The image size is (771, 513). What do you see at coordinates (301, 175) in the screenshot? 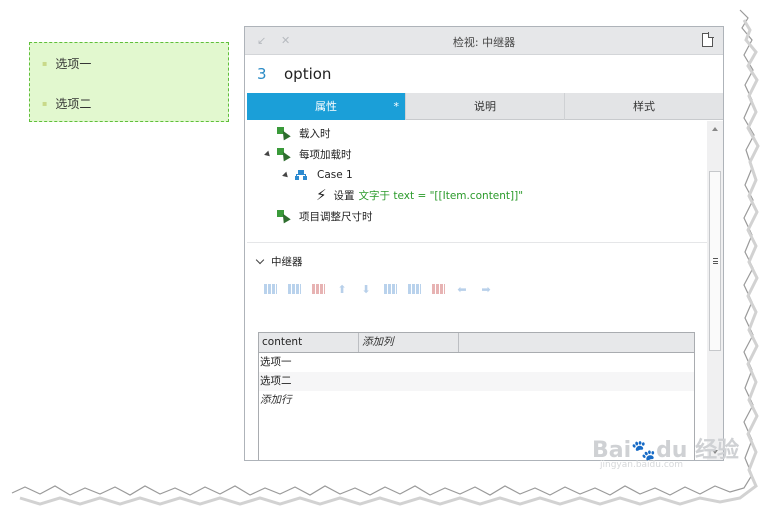
I see `case-icon` at bounding box center [301, 175].